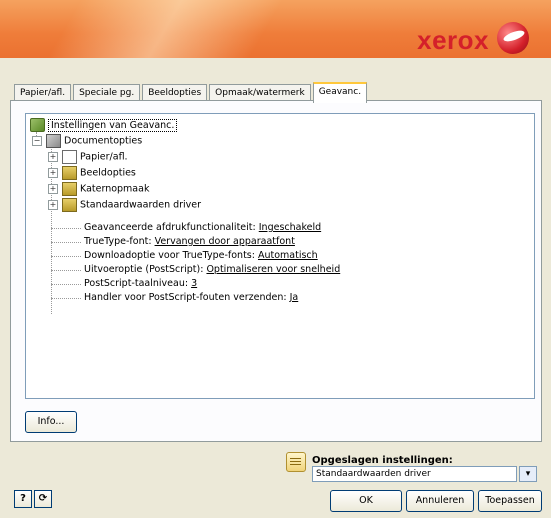  Describe the element at coordinates (513, 38) in the screenshot. I see `brand-logo-icon` at that location.